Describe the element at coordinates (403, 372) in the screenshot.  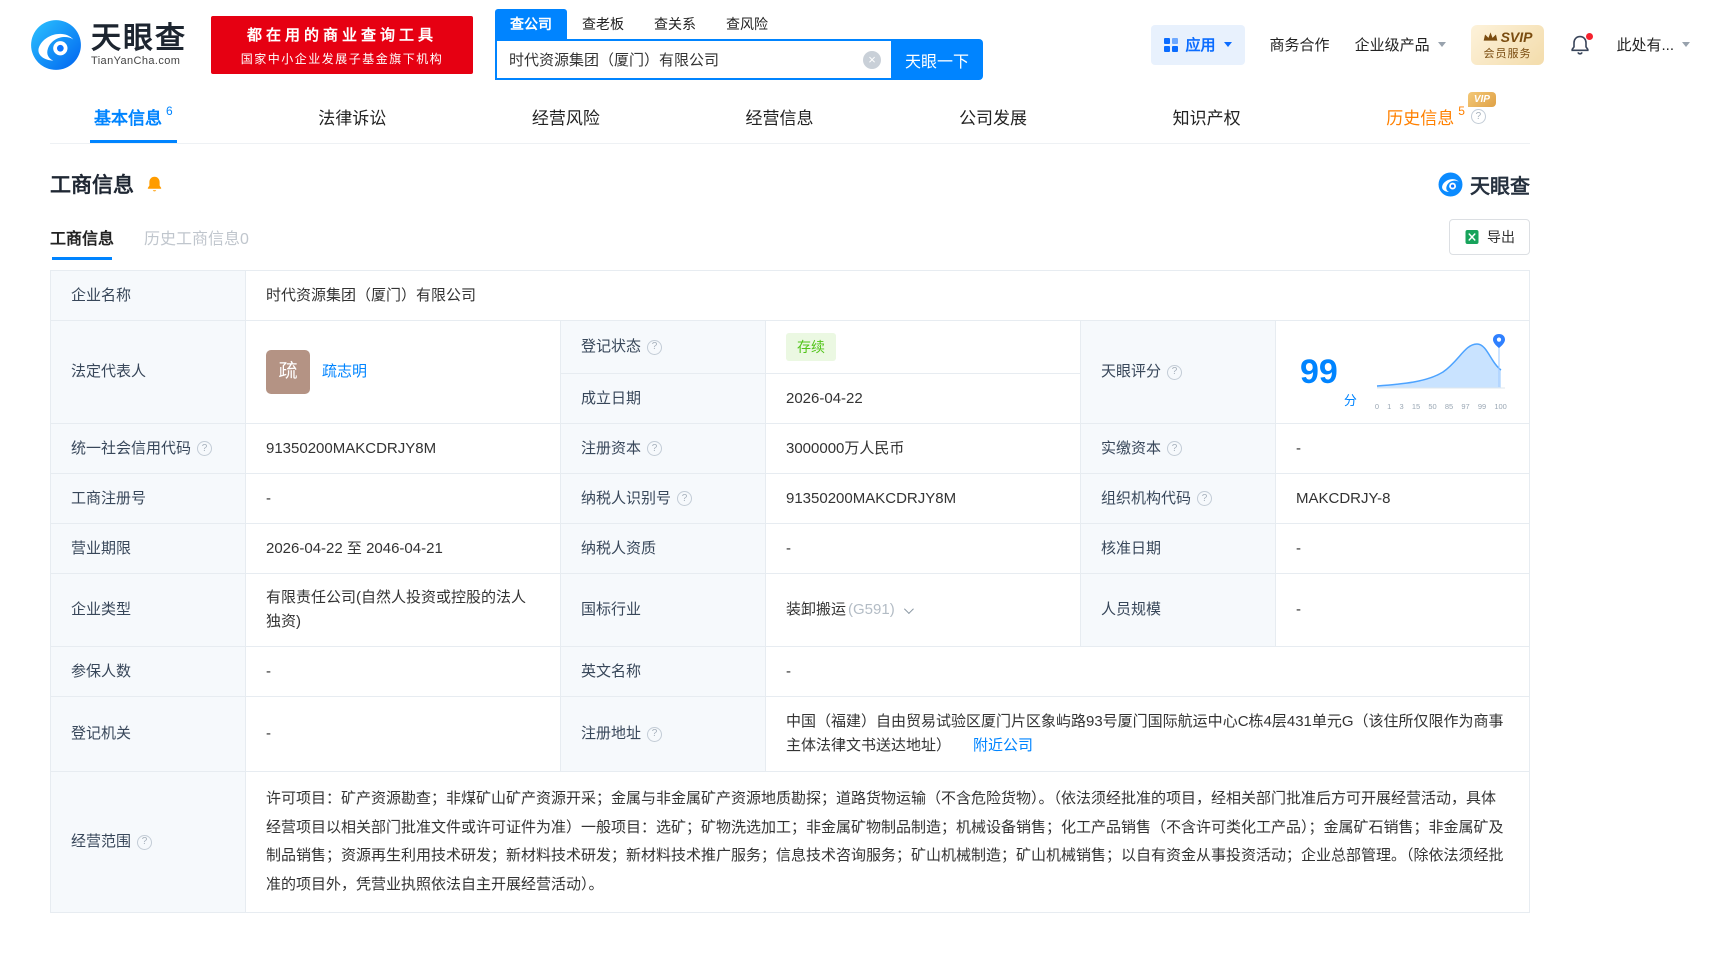
I see `legal-rep-value: 疏 疏志明` at that location.